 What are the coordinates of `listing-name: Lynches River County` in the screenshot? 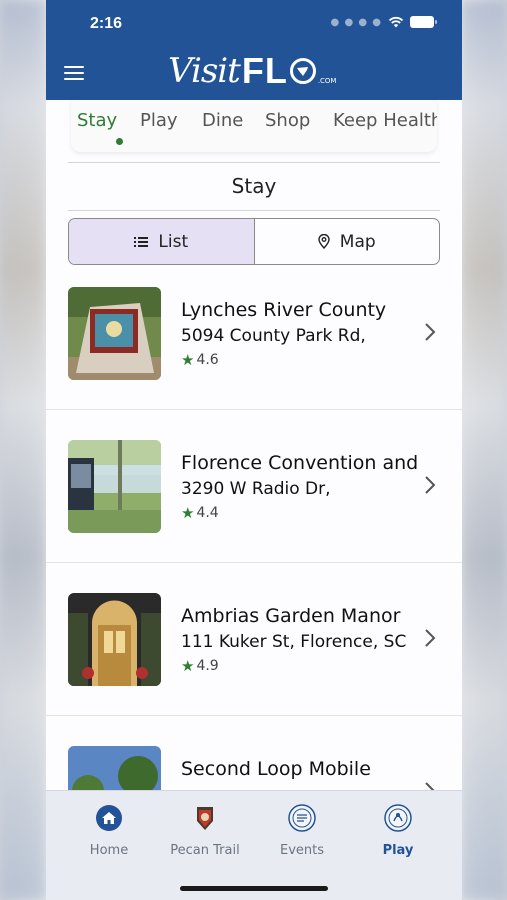 It's located at (284, 310).